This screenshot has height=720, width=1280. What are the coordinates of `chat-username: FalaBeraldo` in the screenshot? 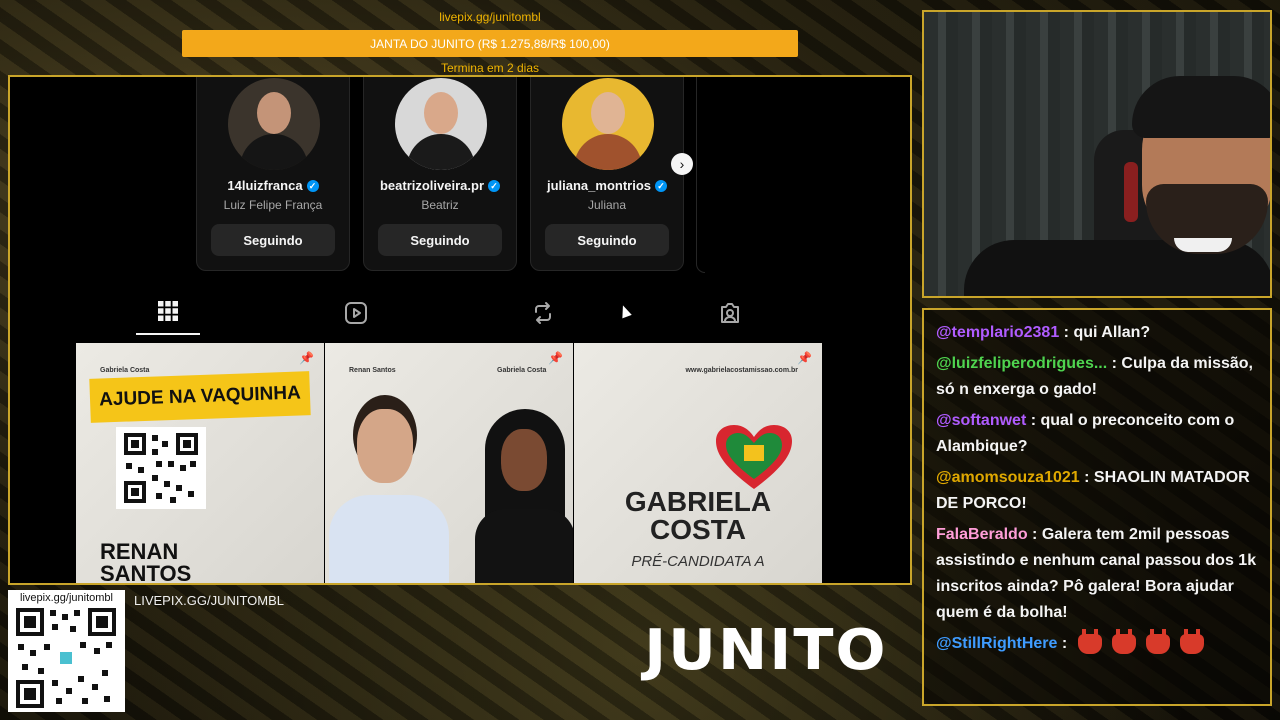 It's located at (982, 534).